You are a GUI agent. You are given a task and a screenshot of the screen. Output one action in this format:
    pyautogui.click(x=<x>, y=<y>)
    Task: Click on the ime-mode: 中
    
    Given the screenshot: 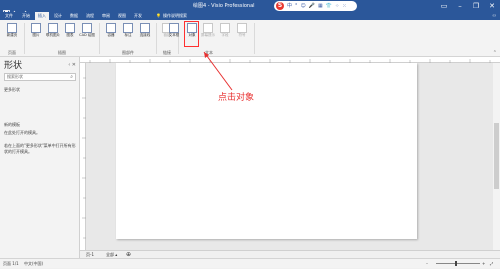 What is the action you would take?
    pyautogui.click(x=289, y=6)
    